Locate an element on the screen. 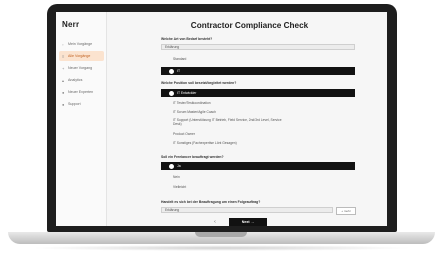 The width and height of the screenshot is (443, 261). question-4-input-text: Erklärung is located at coordinates (172, 210).